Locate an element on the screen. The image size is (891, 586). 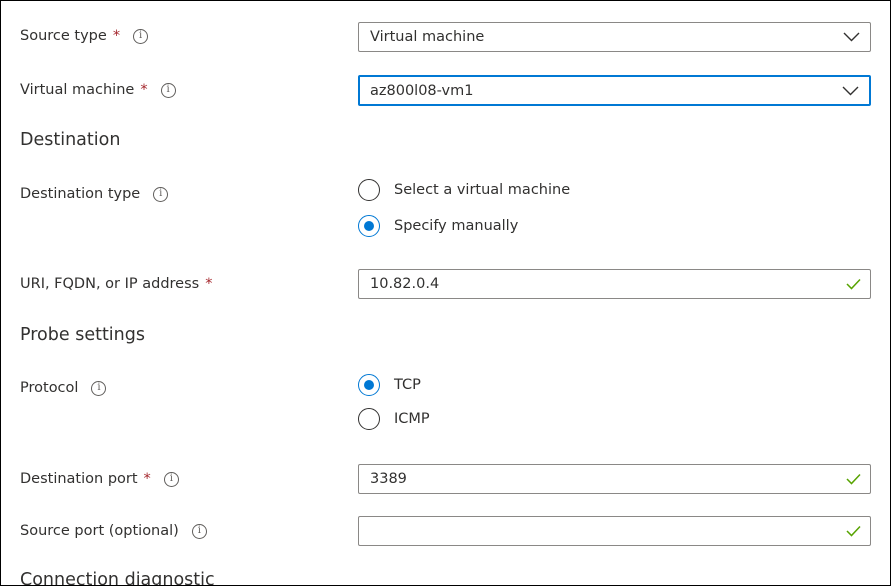
radio-specify-manually: Specify manually is located at coordinates (438, 226).